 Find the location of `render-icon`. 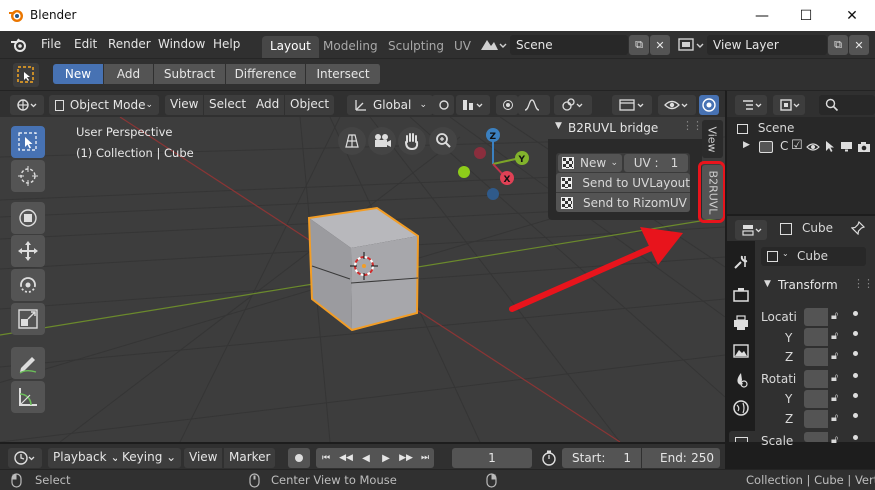

render-icon is located at coordinates (741, 295).